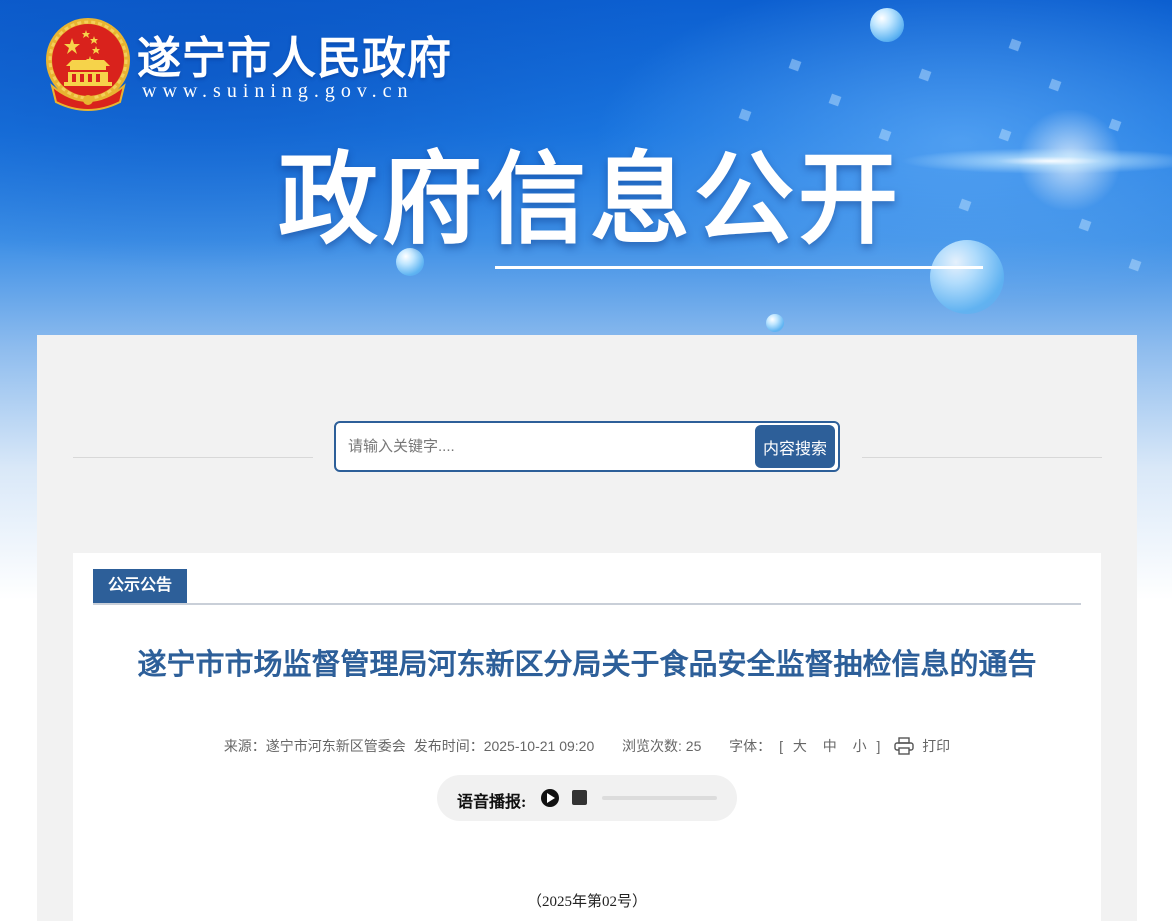  What do you see at coordinates (544, 446) in the screenshot?
I see `search-input` at bounding box center [544, 446].